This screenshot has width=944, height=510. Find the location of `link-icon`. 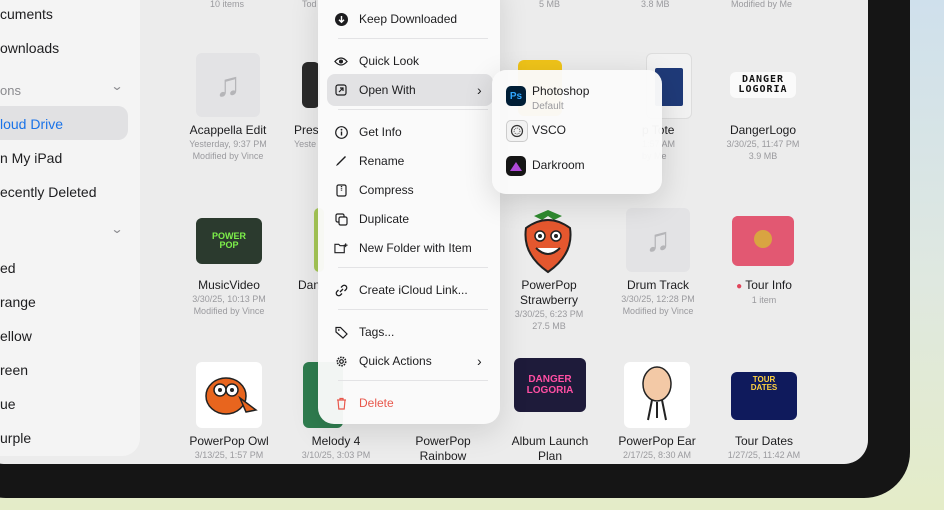

link-icon is located at coordinates (341, 290).